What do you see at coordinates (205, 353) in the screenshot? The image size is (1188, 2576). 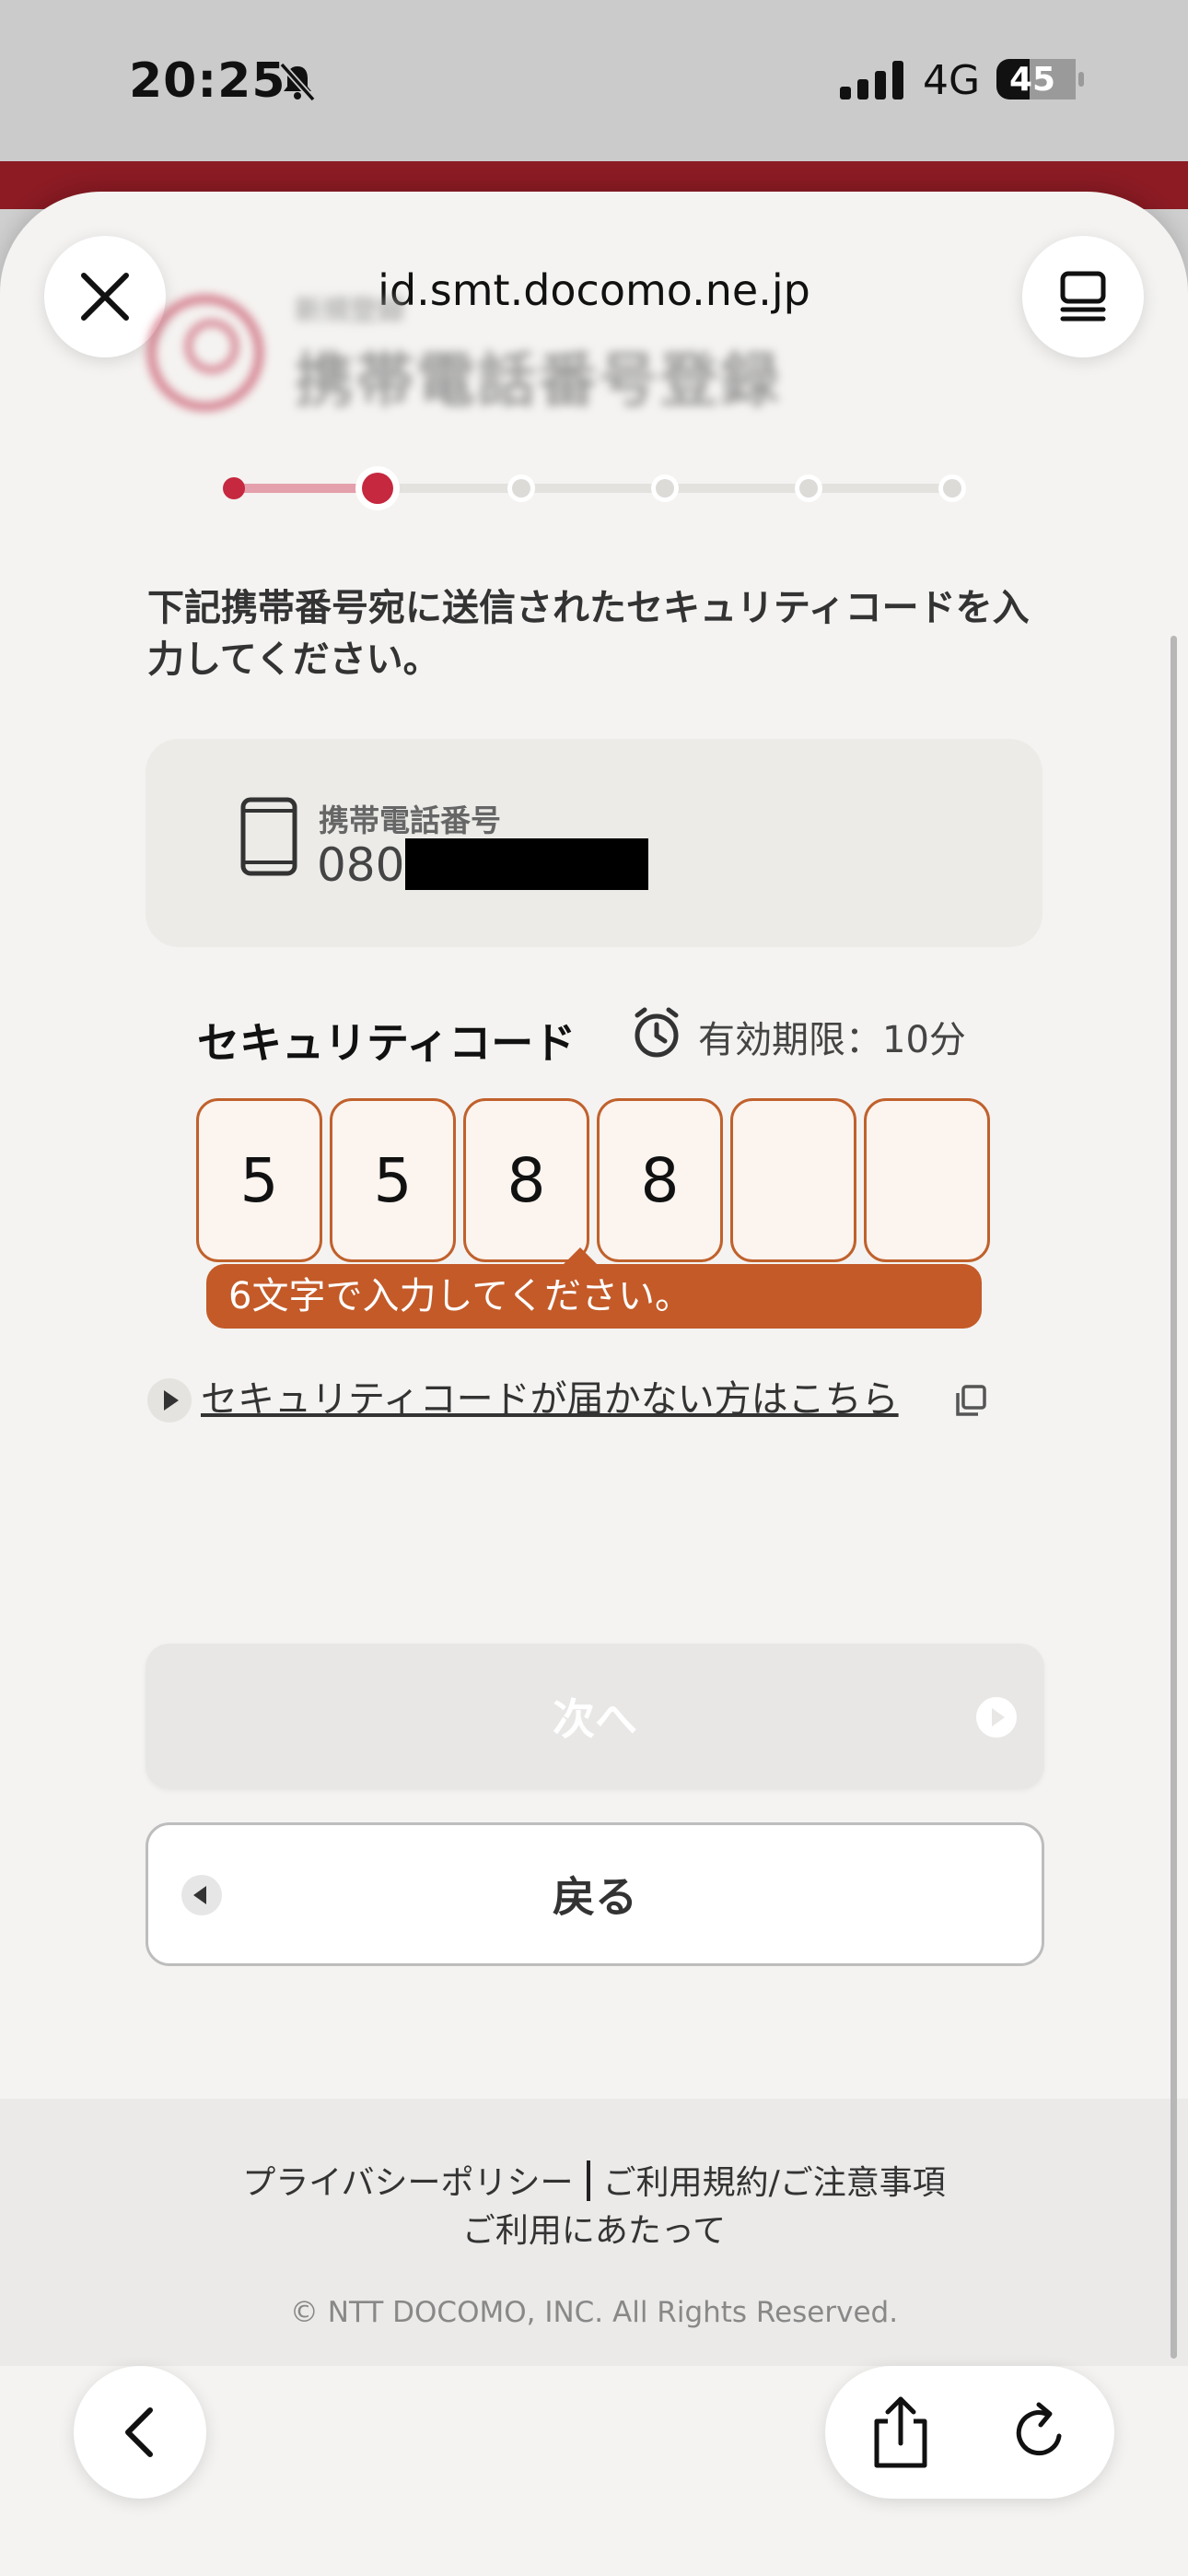 I see `user-icon` at bounding box center [205, 353].